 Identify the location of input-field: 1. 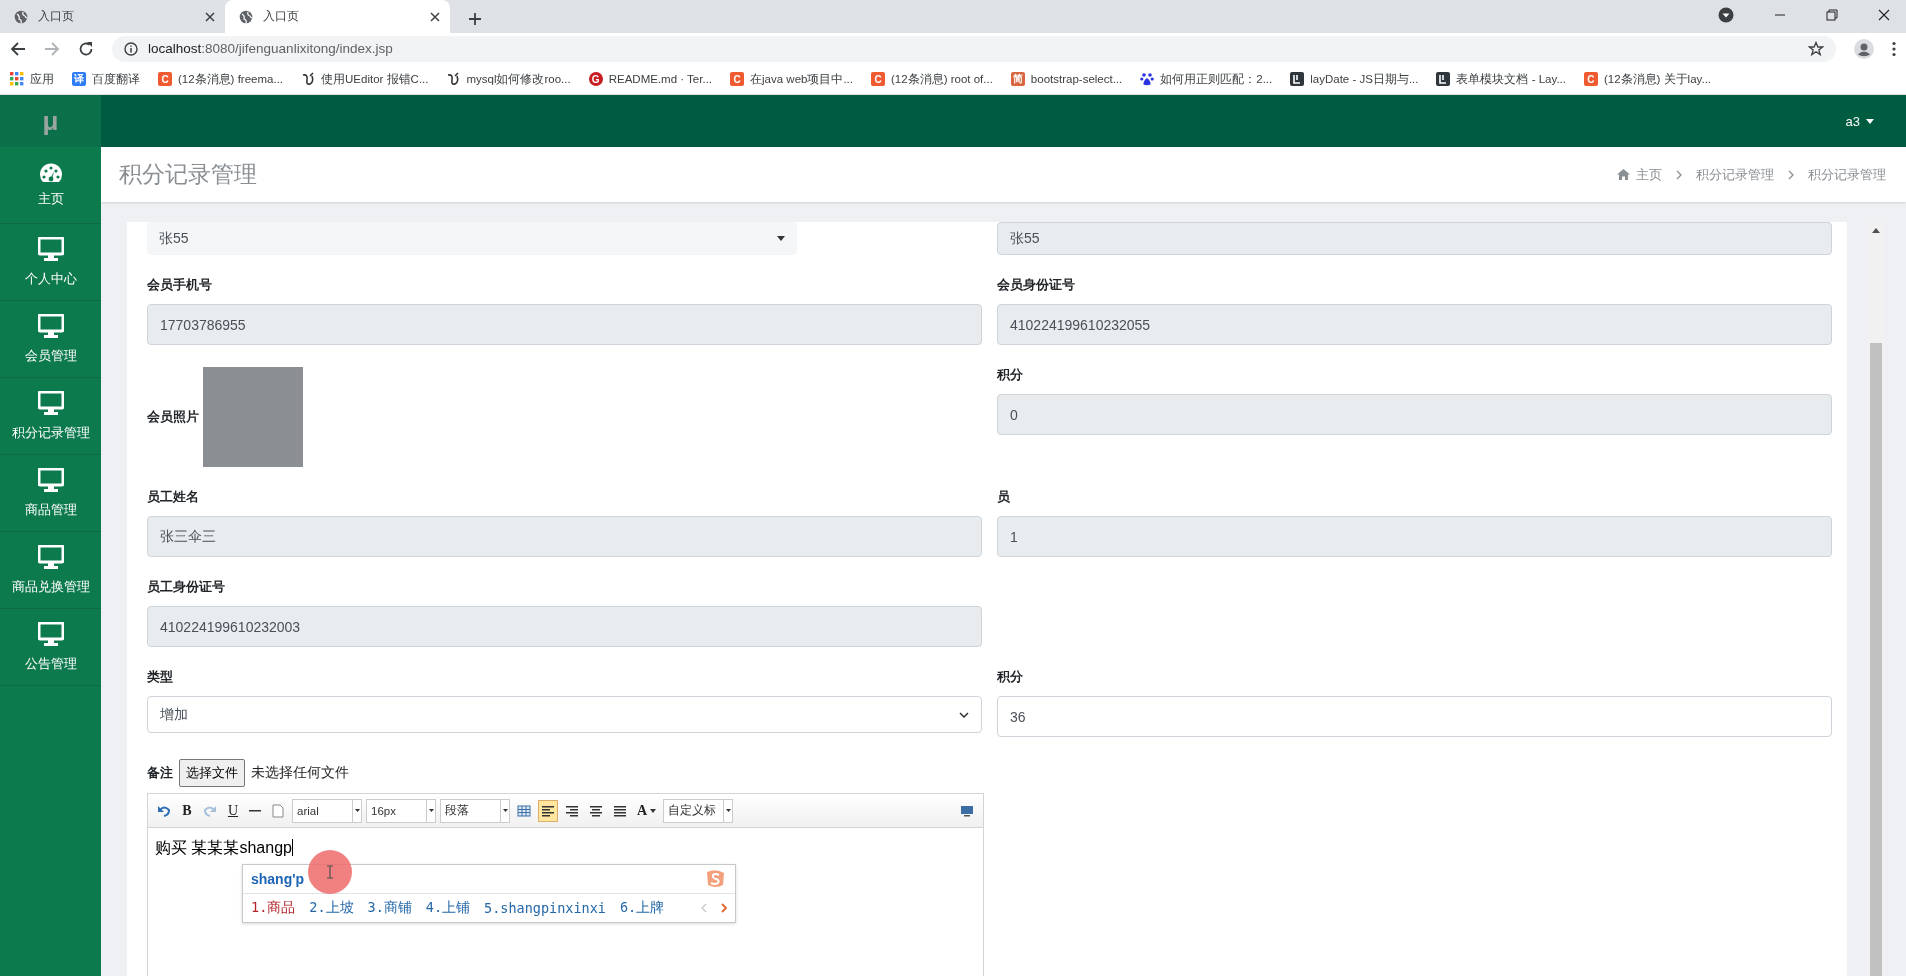
(1414, 536).